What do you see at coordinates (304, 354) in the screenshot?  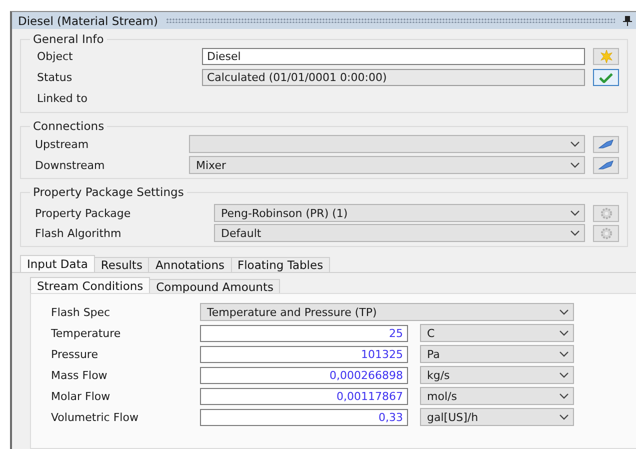 I see `value-field: 101325` at bounding box center [304, 354].